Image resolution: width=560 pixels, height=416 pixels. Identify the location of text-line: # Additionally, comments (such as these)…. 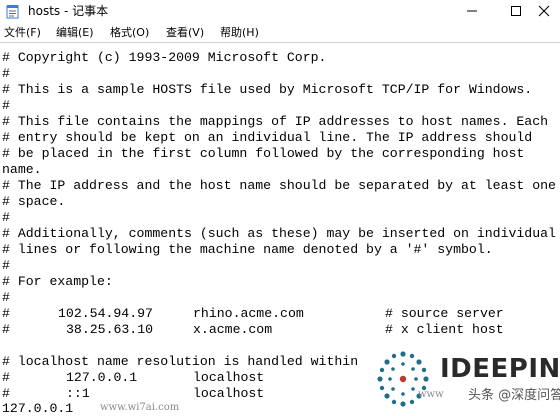
(279, 233).